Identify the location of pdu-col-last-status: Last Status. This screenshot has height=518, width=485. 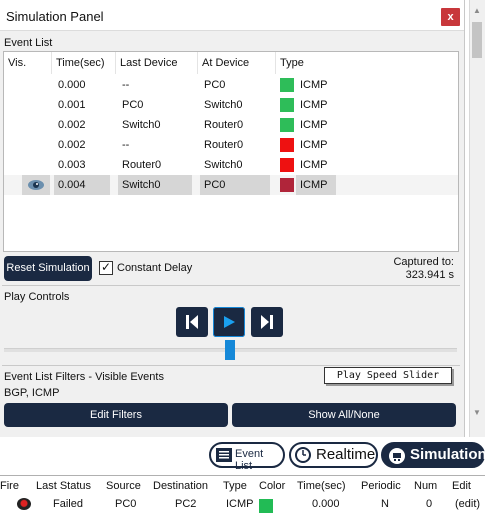
(63, 486).